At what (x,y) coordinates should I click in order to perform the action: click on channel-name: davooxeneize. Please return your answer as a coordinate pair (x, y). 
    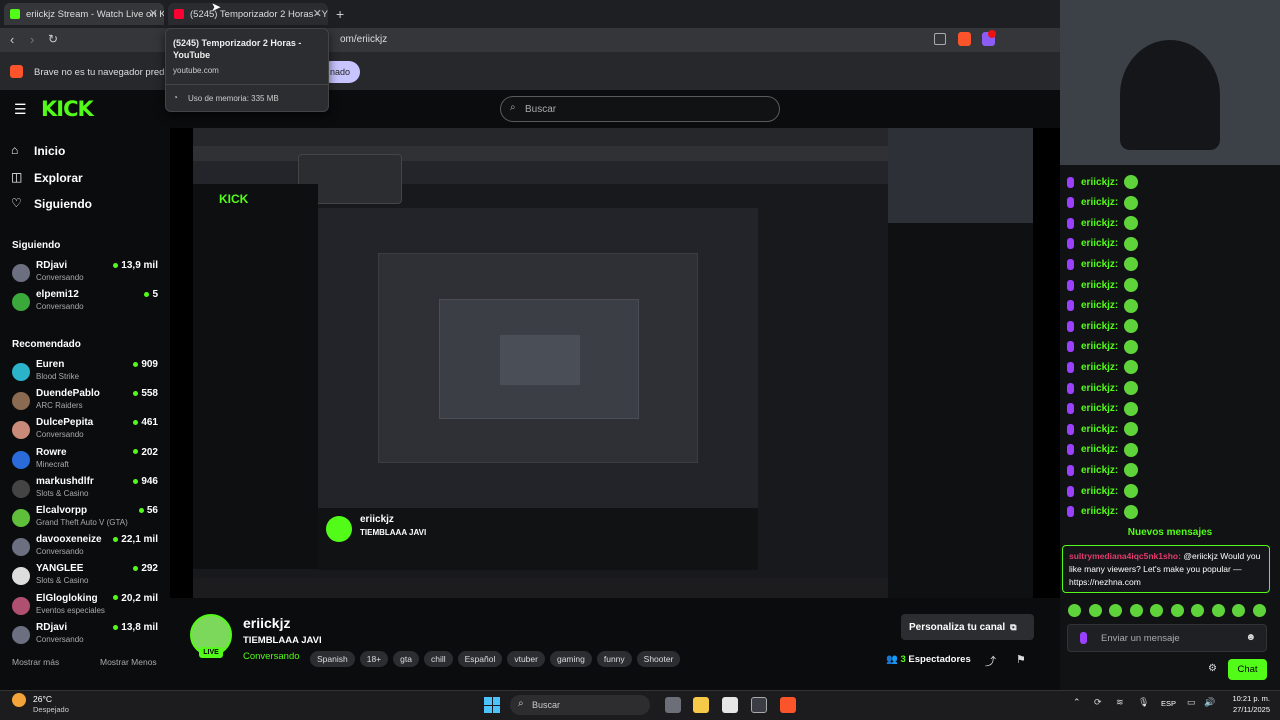
    Looking at the image, I should click on (69, 539).